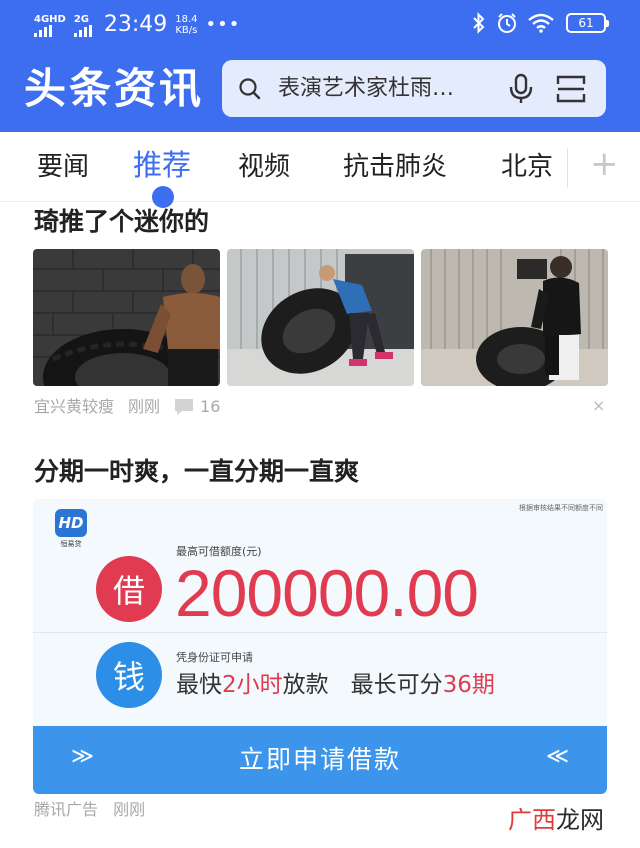 This screenshot has height=848, width=640. What do you see at coordinates (527, 167) in the screenshot?
I see `tab-beijing: 北京` at bounding box center [527, 167].